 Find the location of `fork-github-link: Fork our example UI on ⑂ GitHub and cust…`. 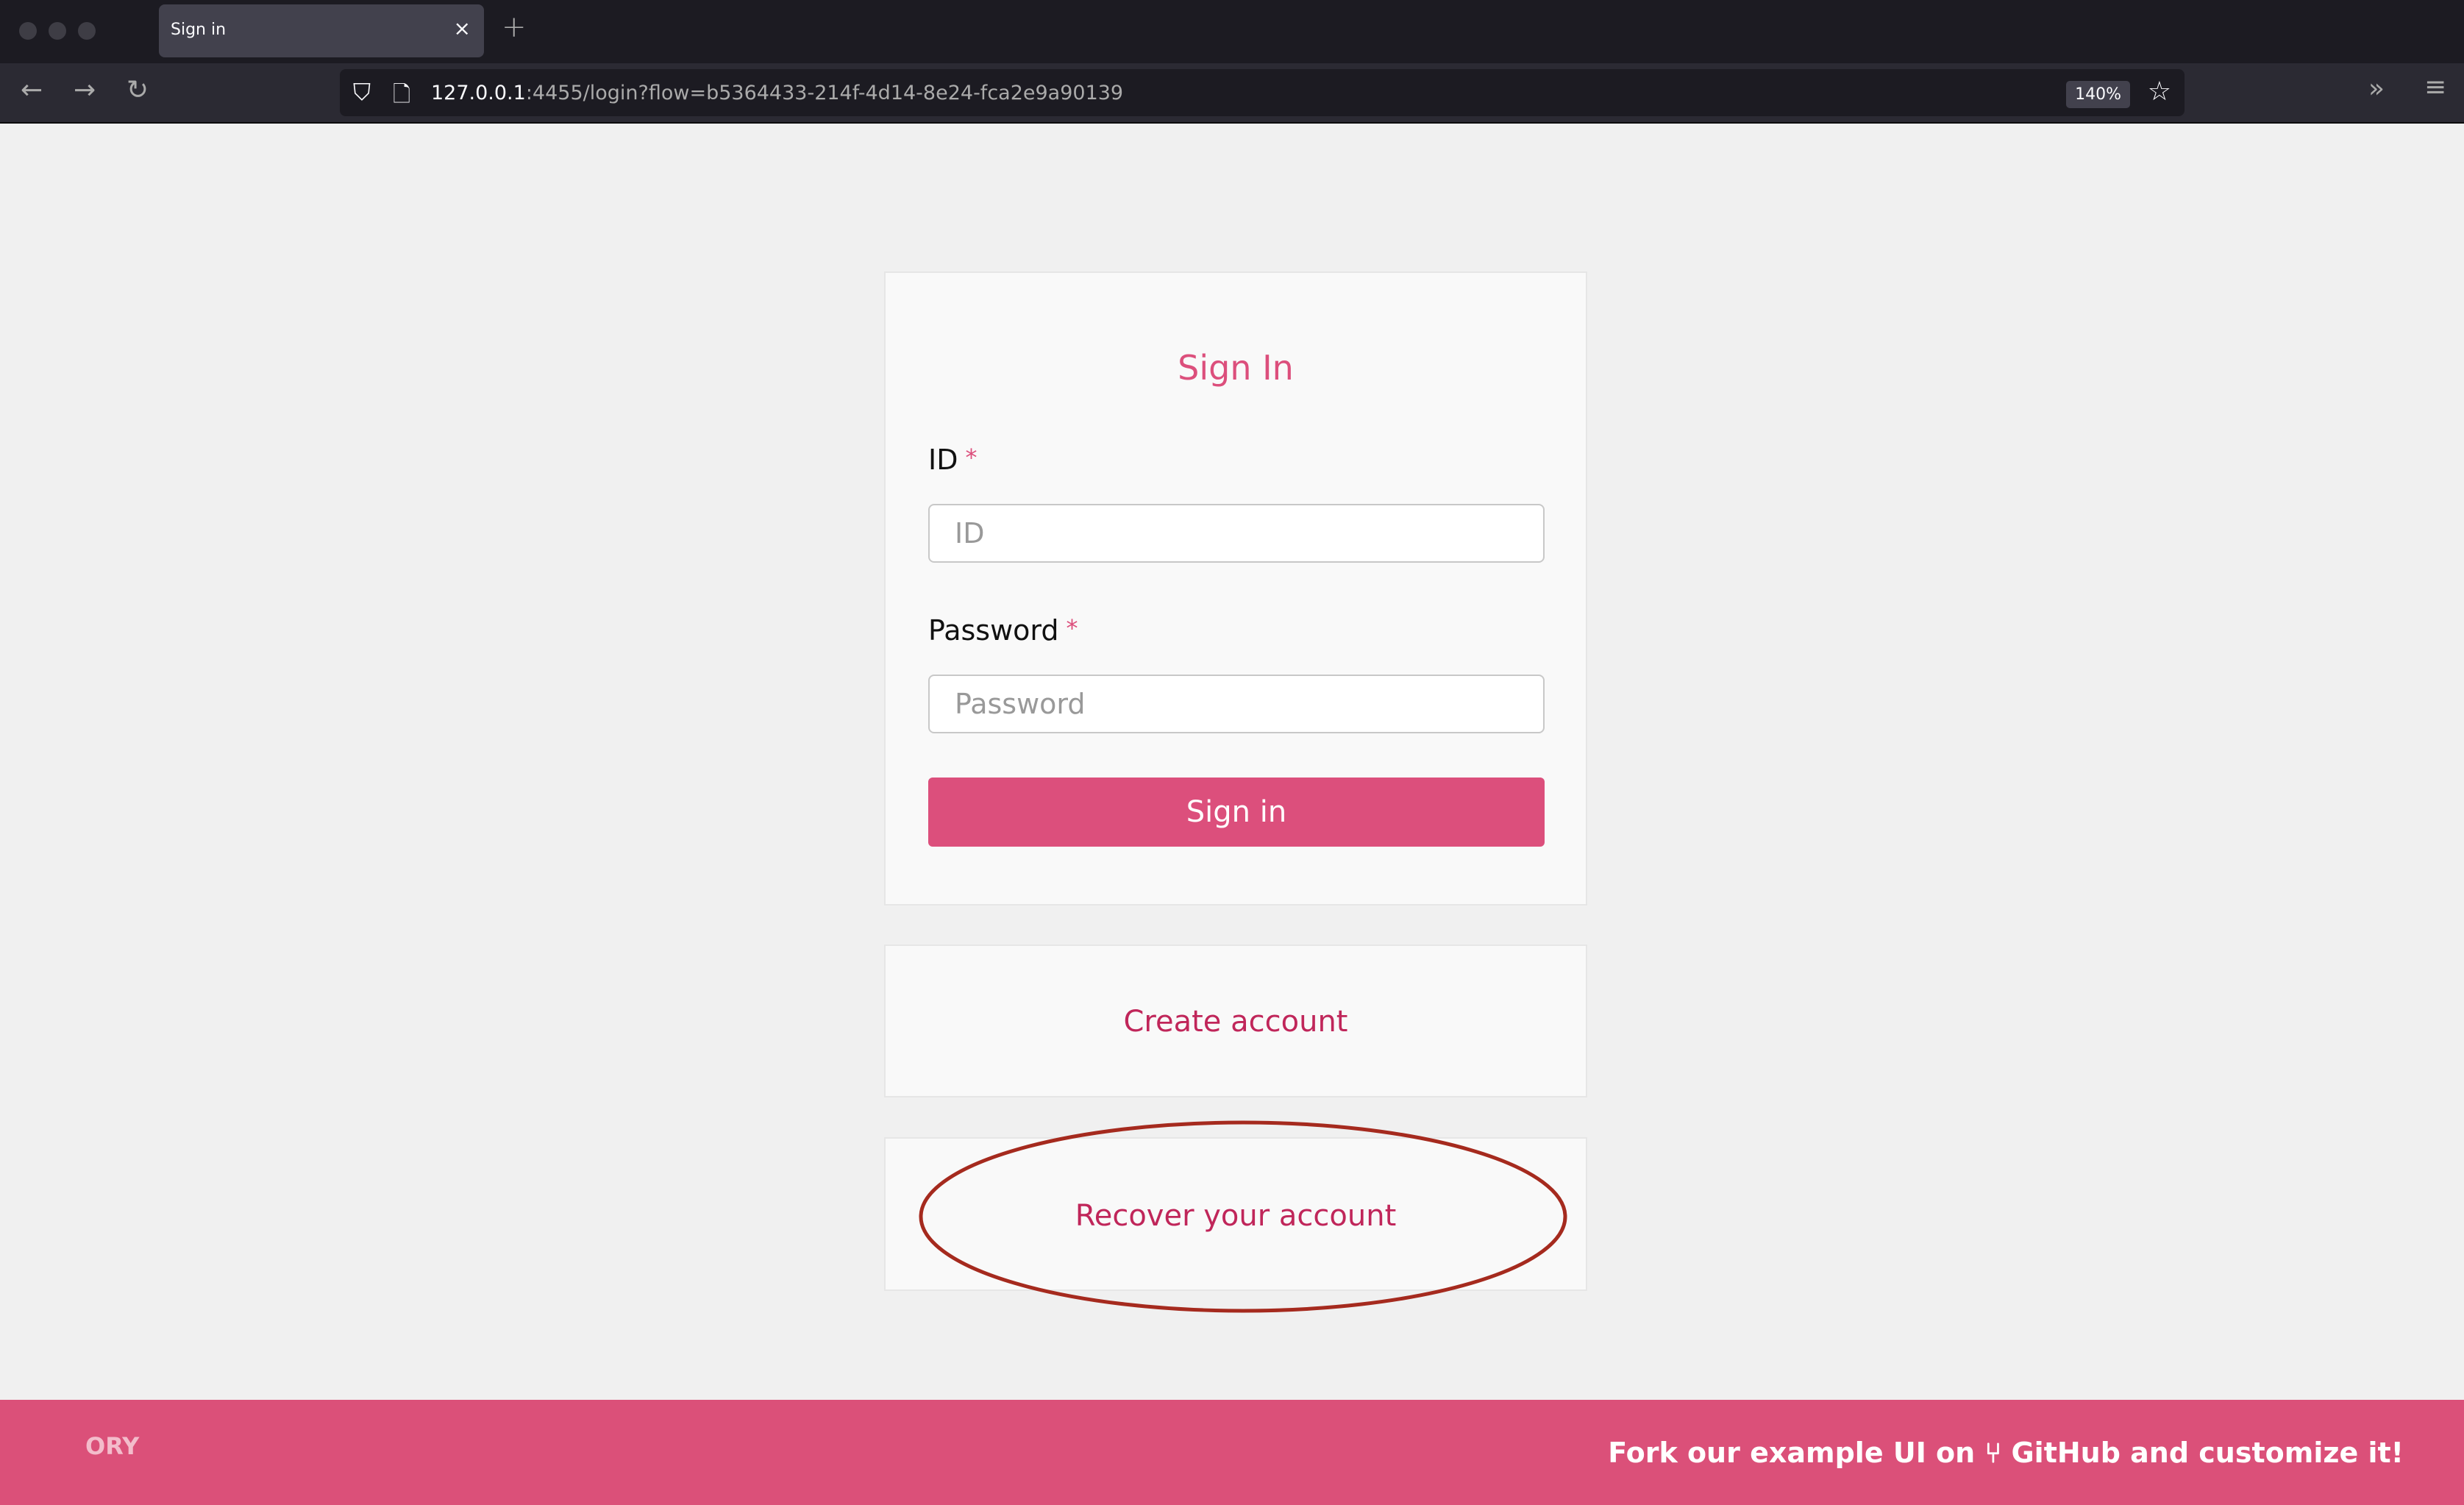

fork-github-link: Fork our example UI on ⑂ GitHub and cust… is located at coordinates (2006, 1453).